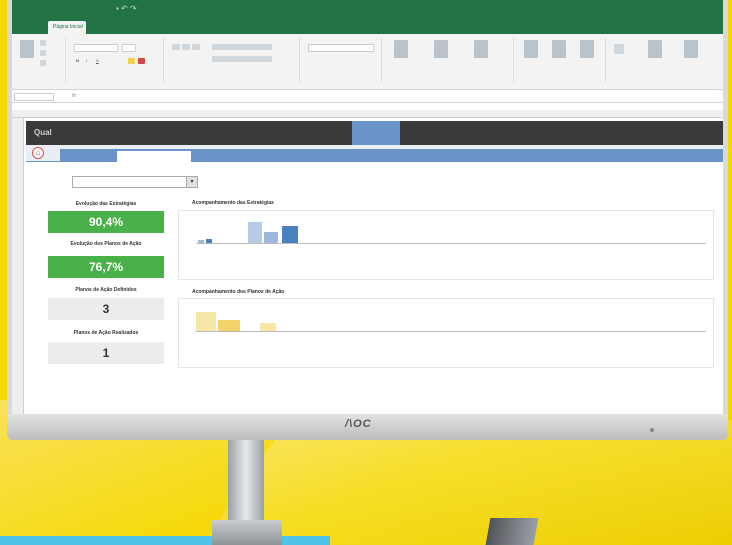 The width and height of the screenshot is (732, 545). Describe the element at coordinates (561, 60) in the screenshot. I see `ribbon-group-cells` at that location.